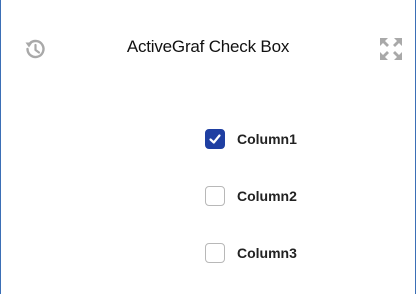 The image size is (416, 294). I want to click on checkbox-option-column3: Column3, so click(251, 253).